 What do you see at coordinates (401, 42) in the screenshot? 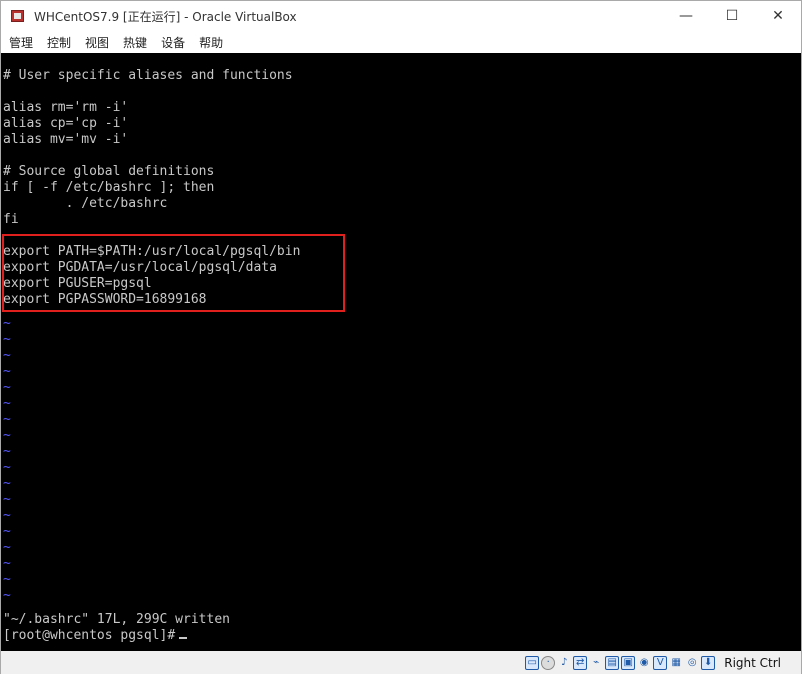
I see `menu-bar: 管理 控制 视图 热键 设备 帮助` at bounding box center [401, 42].